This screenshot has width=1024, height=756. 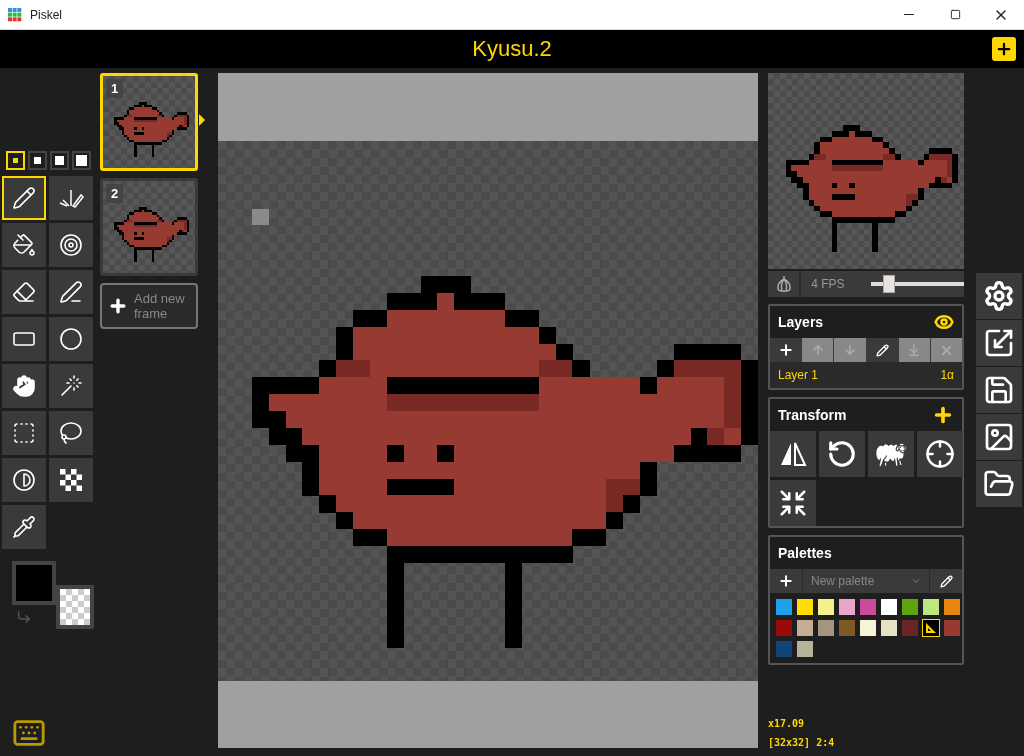 I want to click on resize-icon, so click(x=999, y=343).